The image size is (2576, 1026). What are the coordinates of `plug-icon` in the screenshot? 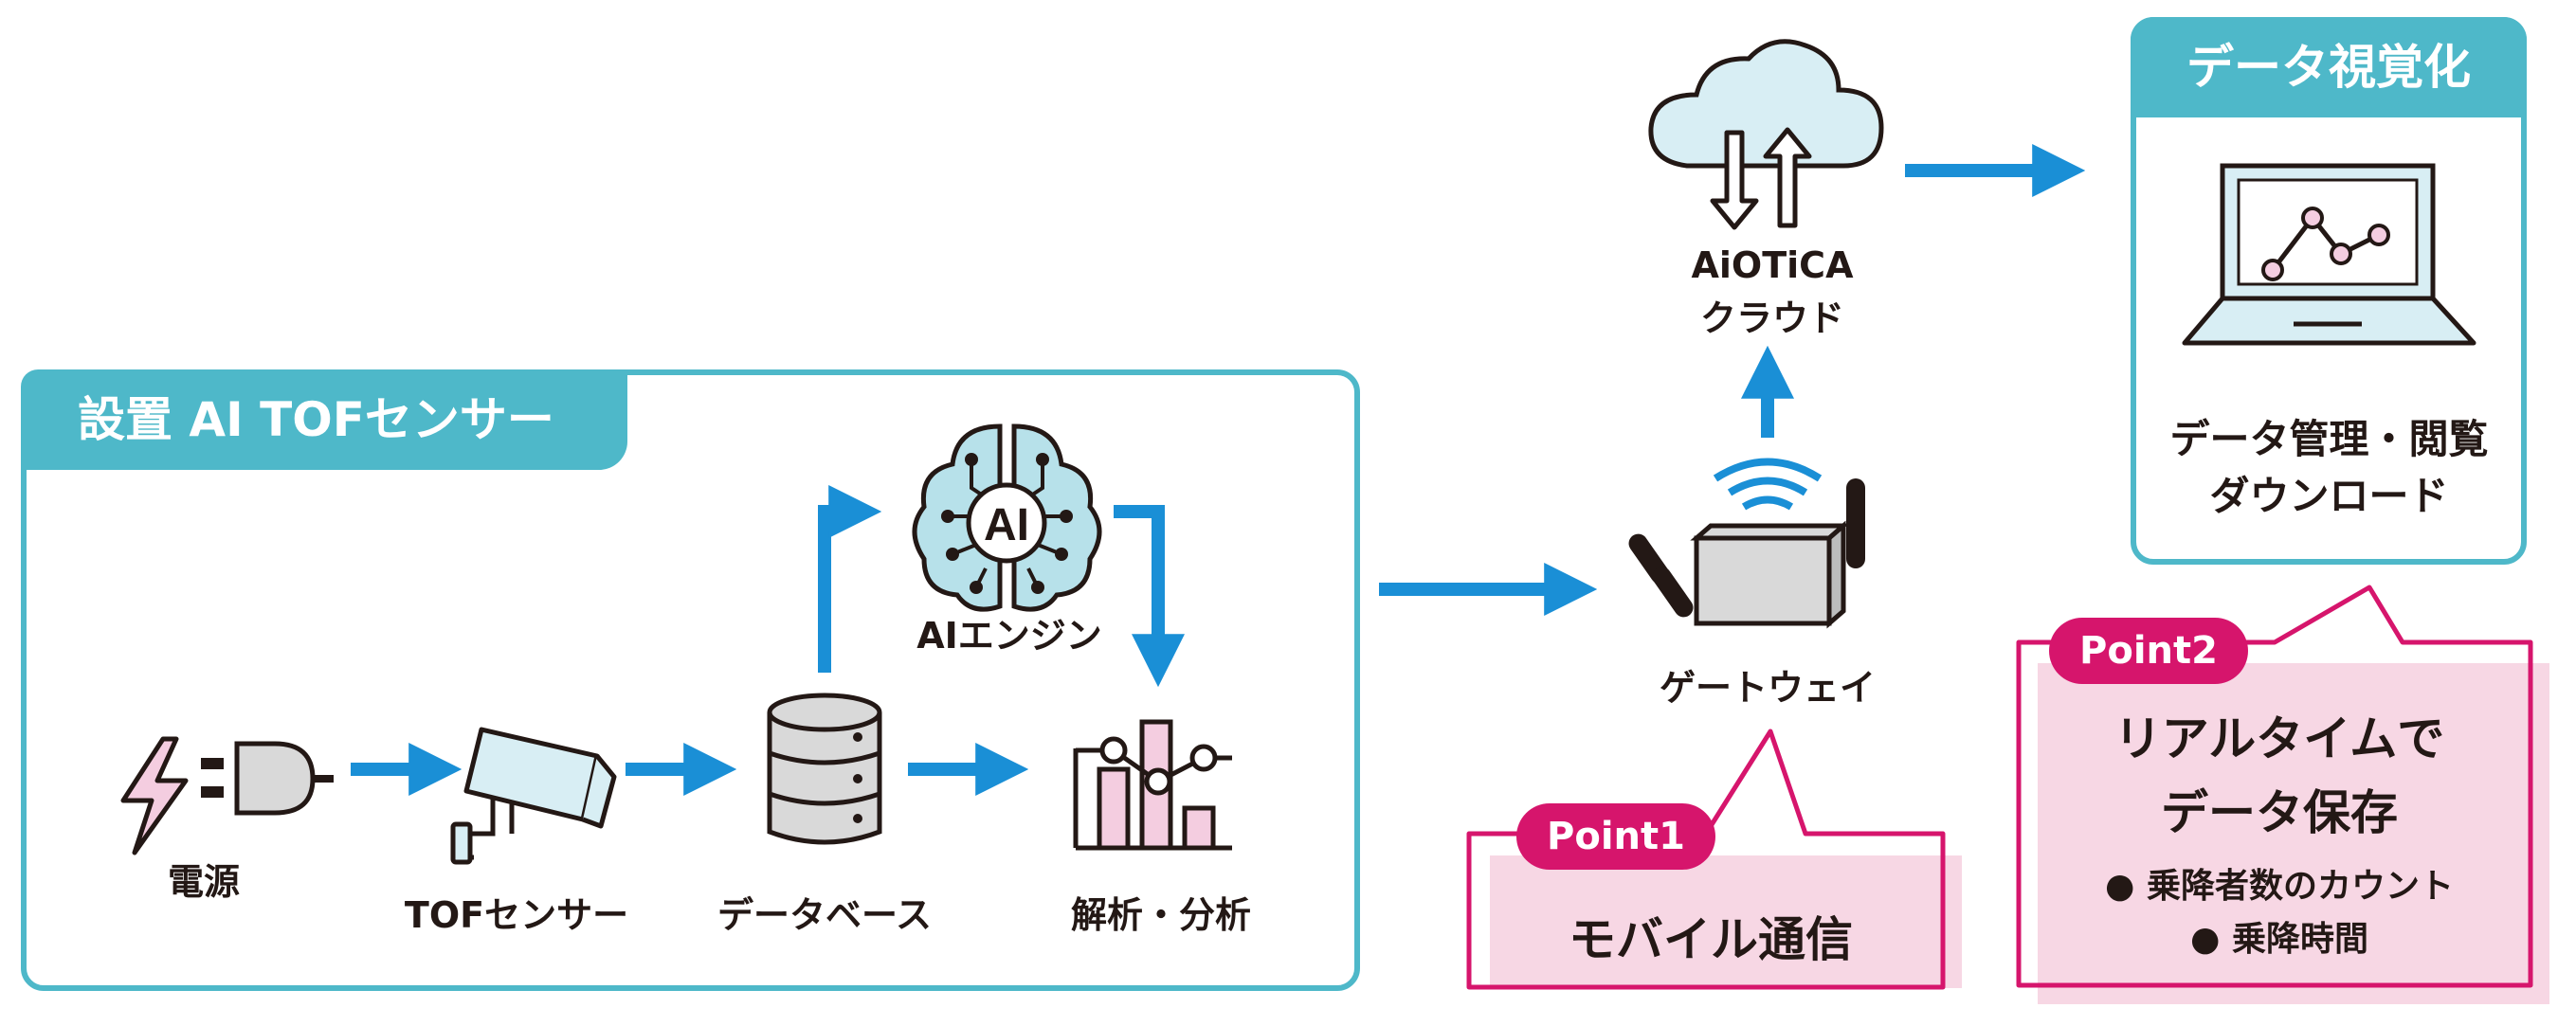 It's located at (267, 778).